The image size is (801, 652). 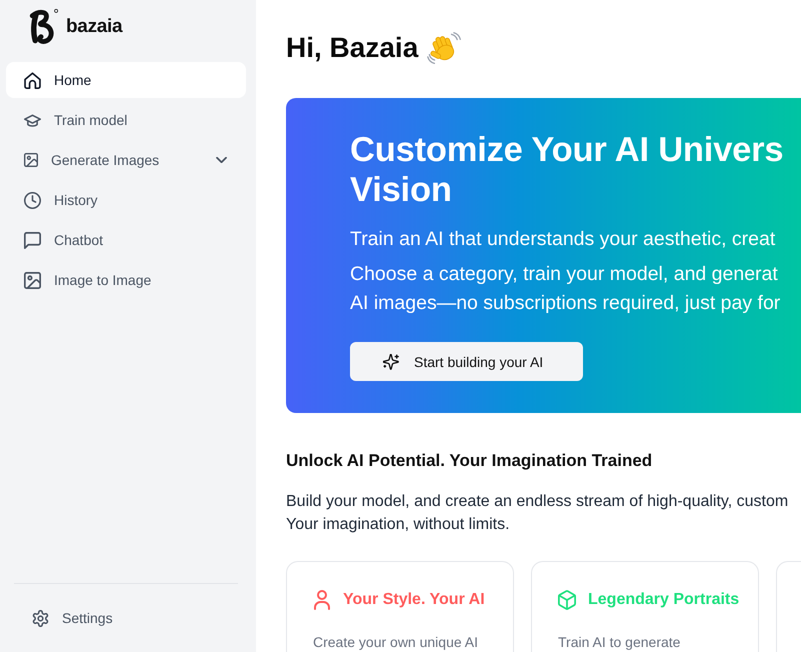 What do you see at coordinates (32, 120) in the screenshot?
I see `graduation-cap-icon` at bounding box center [32, 120].